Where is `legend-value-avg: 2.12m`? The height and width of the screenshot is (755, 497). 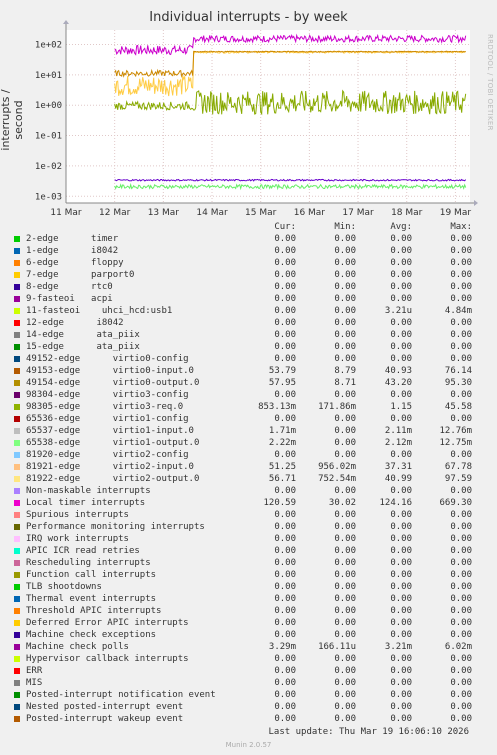
legend-value-avg: 2.12m is located at coordinates (398, 443).